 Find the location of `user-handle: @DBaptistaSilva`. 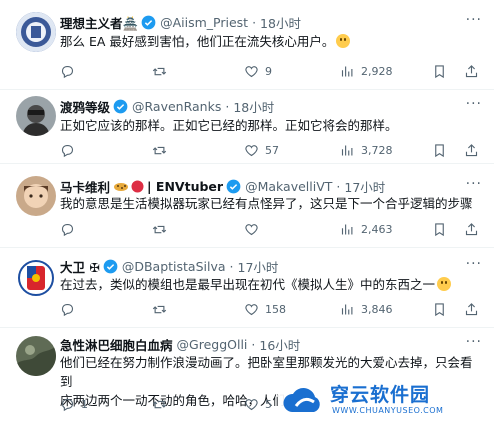

user-handle: @DBaptistaSilva is located at coordinates (174, 266).